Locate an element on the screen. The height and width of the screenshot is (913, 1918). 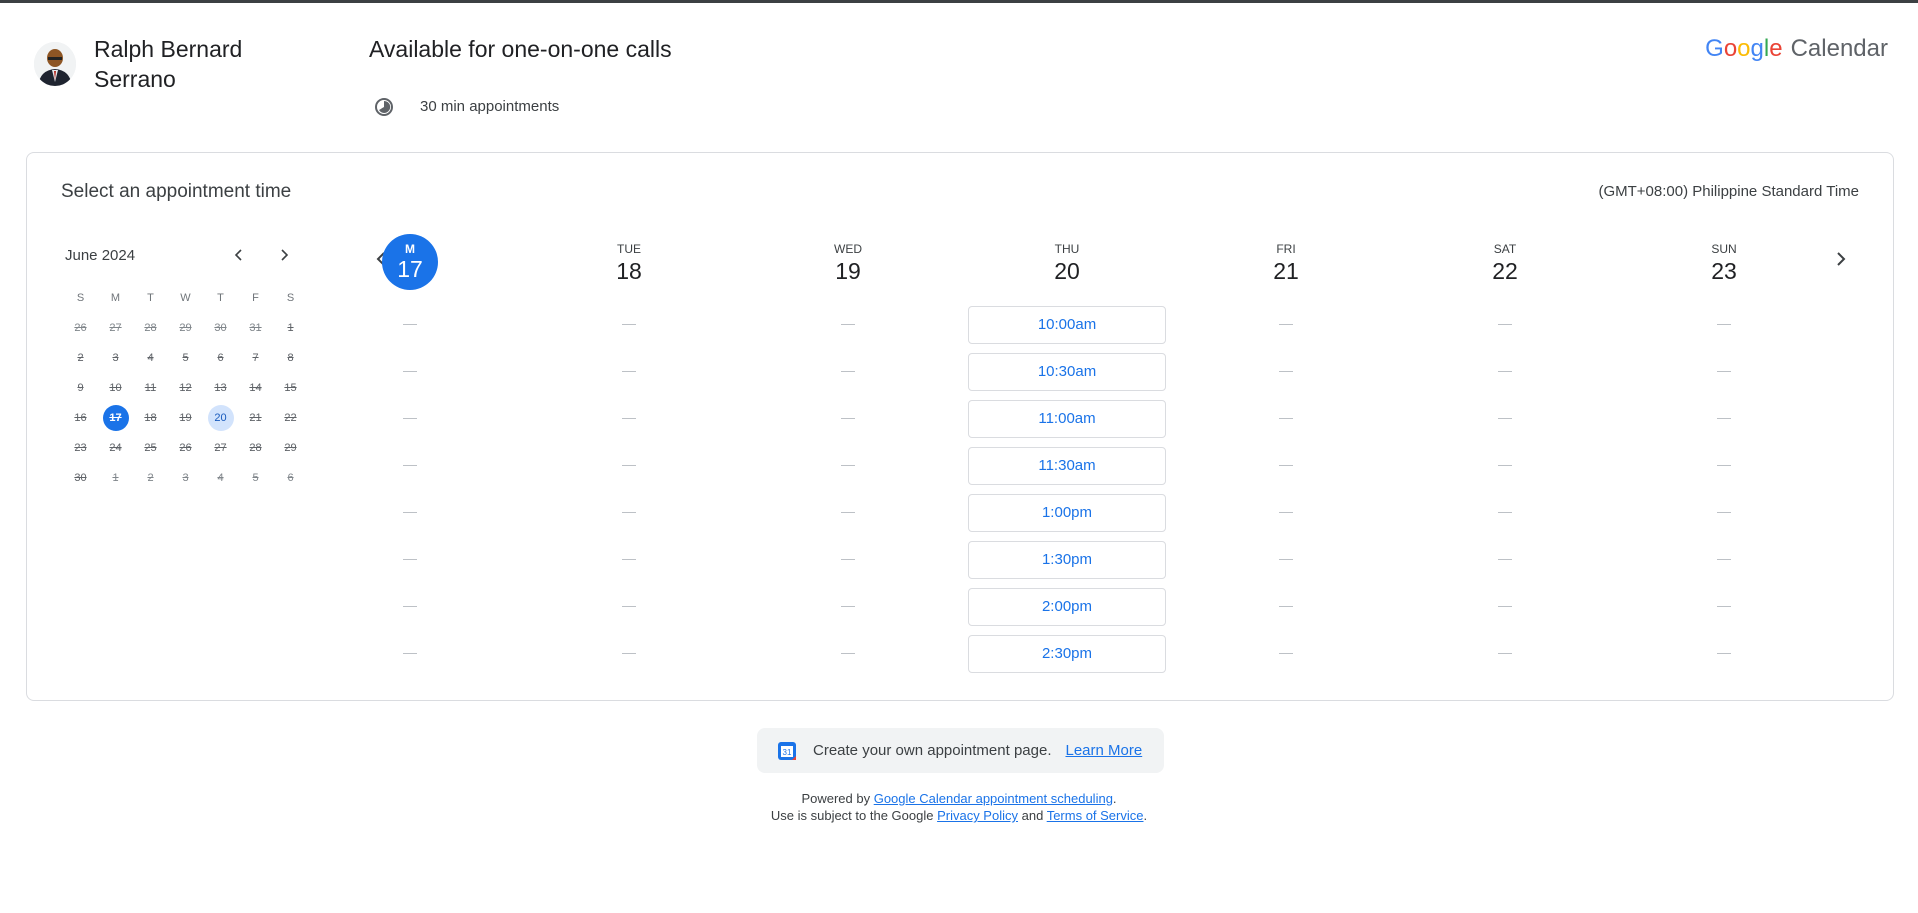
time-slot-button: 10:00am is located at coordinates (1067, 324).